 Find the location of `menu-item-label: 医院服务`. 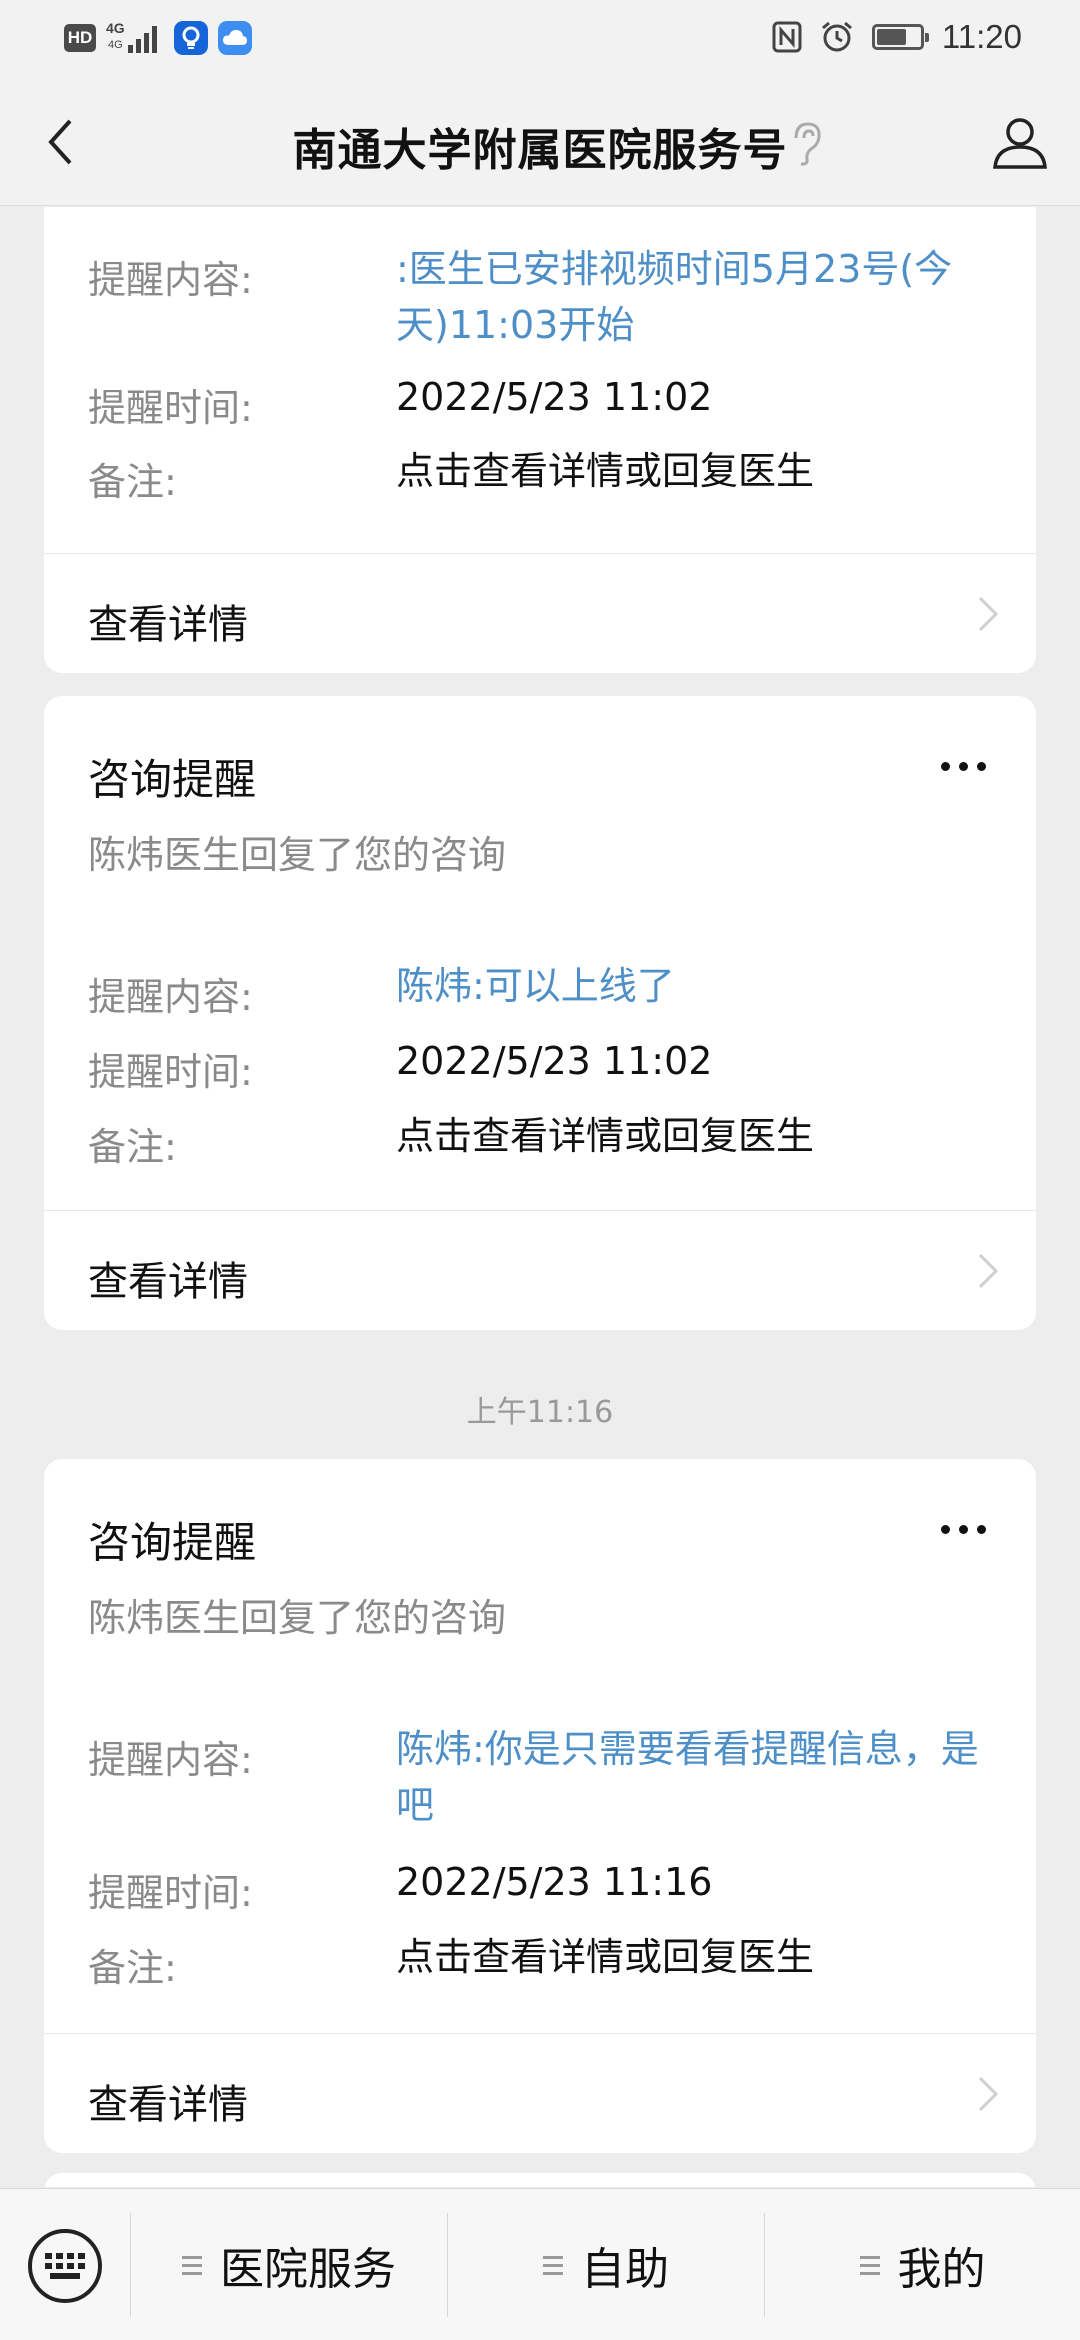

menu-item-label: 医院服务 is located at coordinates (308, 2269).